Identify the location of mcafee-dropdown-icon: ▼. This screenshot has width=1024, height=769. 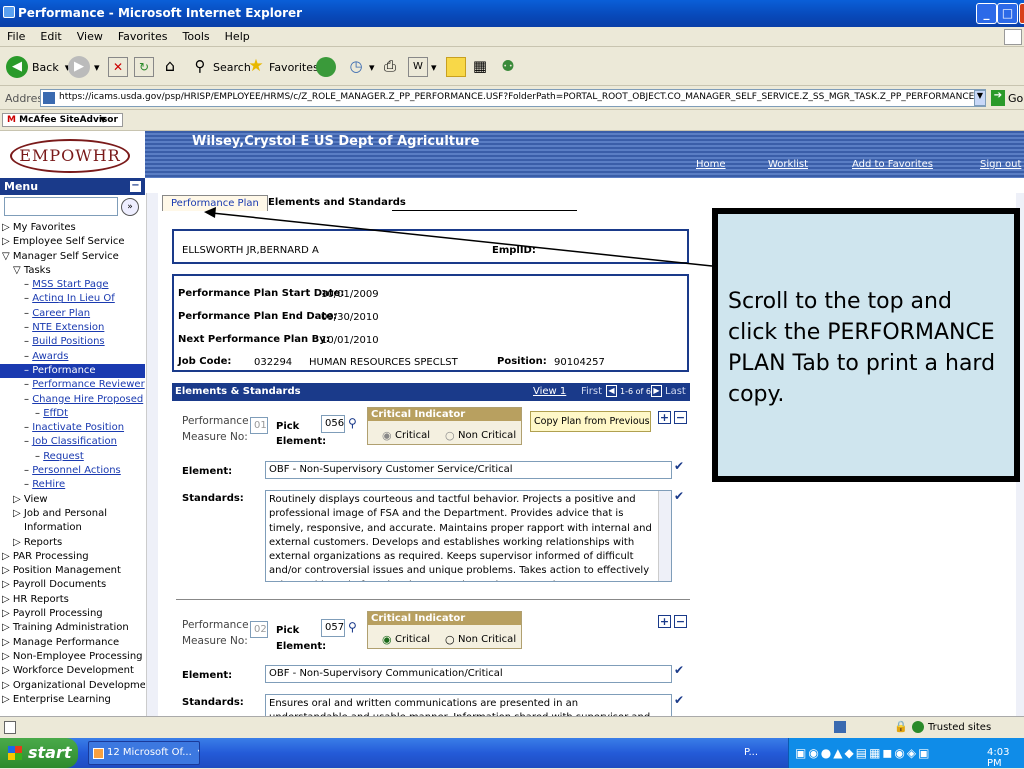
(103, 119).